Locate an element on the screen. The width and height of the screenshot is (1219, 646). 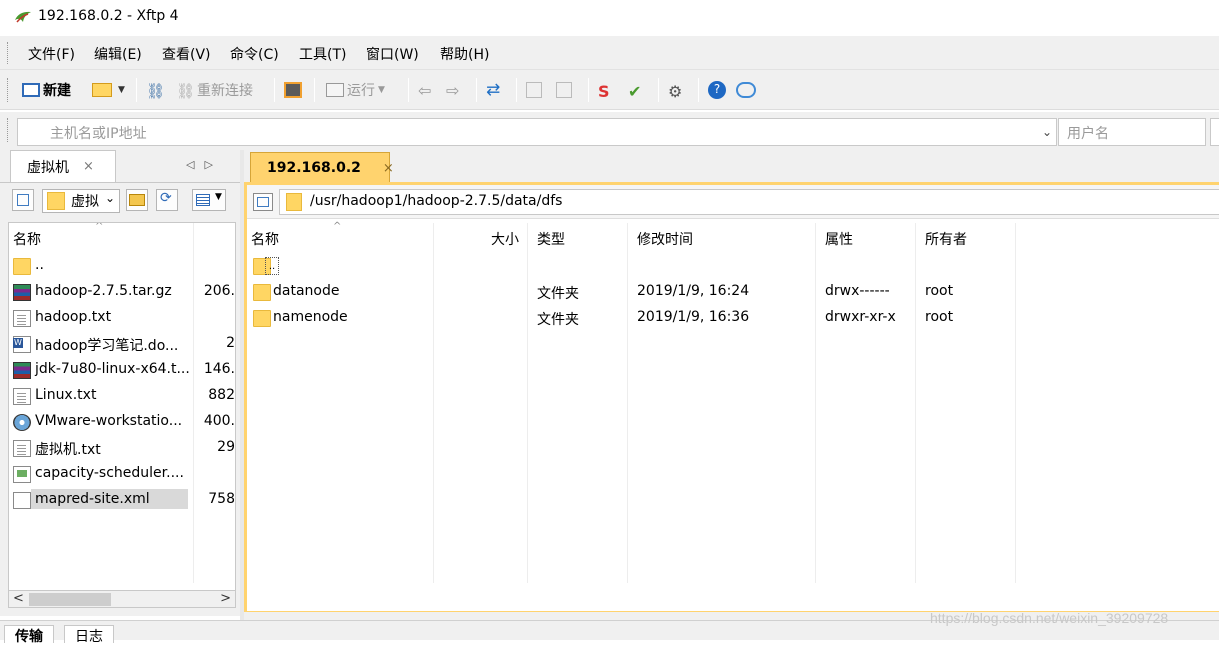
tab-transfers-label: 传输 is located at coordinates (29, 637).